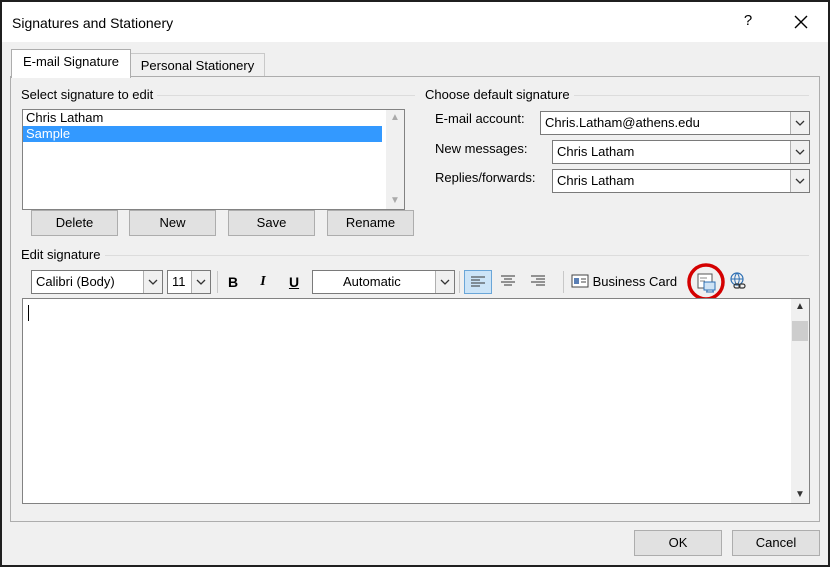 Image resolution: width=830 pixels, height=567 pixels. What do you see at coordinates (202, 118) in the screenshot?
I see `list-item: Chris Latham` at bounding box center [202, 118].